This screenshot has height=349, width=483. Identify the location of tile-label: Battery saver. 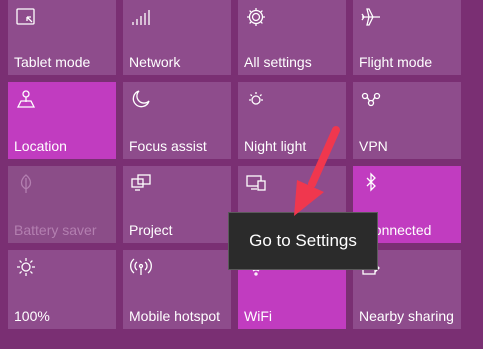
(55, 230).